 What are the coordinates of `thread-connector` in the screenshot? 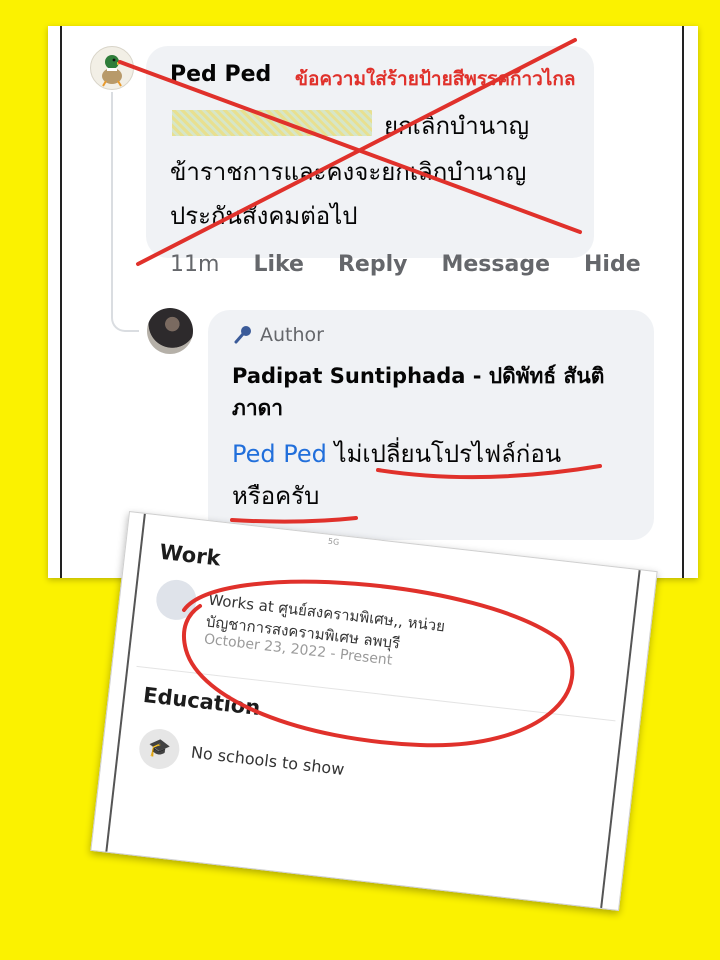 It's located at (125, 318).